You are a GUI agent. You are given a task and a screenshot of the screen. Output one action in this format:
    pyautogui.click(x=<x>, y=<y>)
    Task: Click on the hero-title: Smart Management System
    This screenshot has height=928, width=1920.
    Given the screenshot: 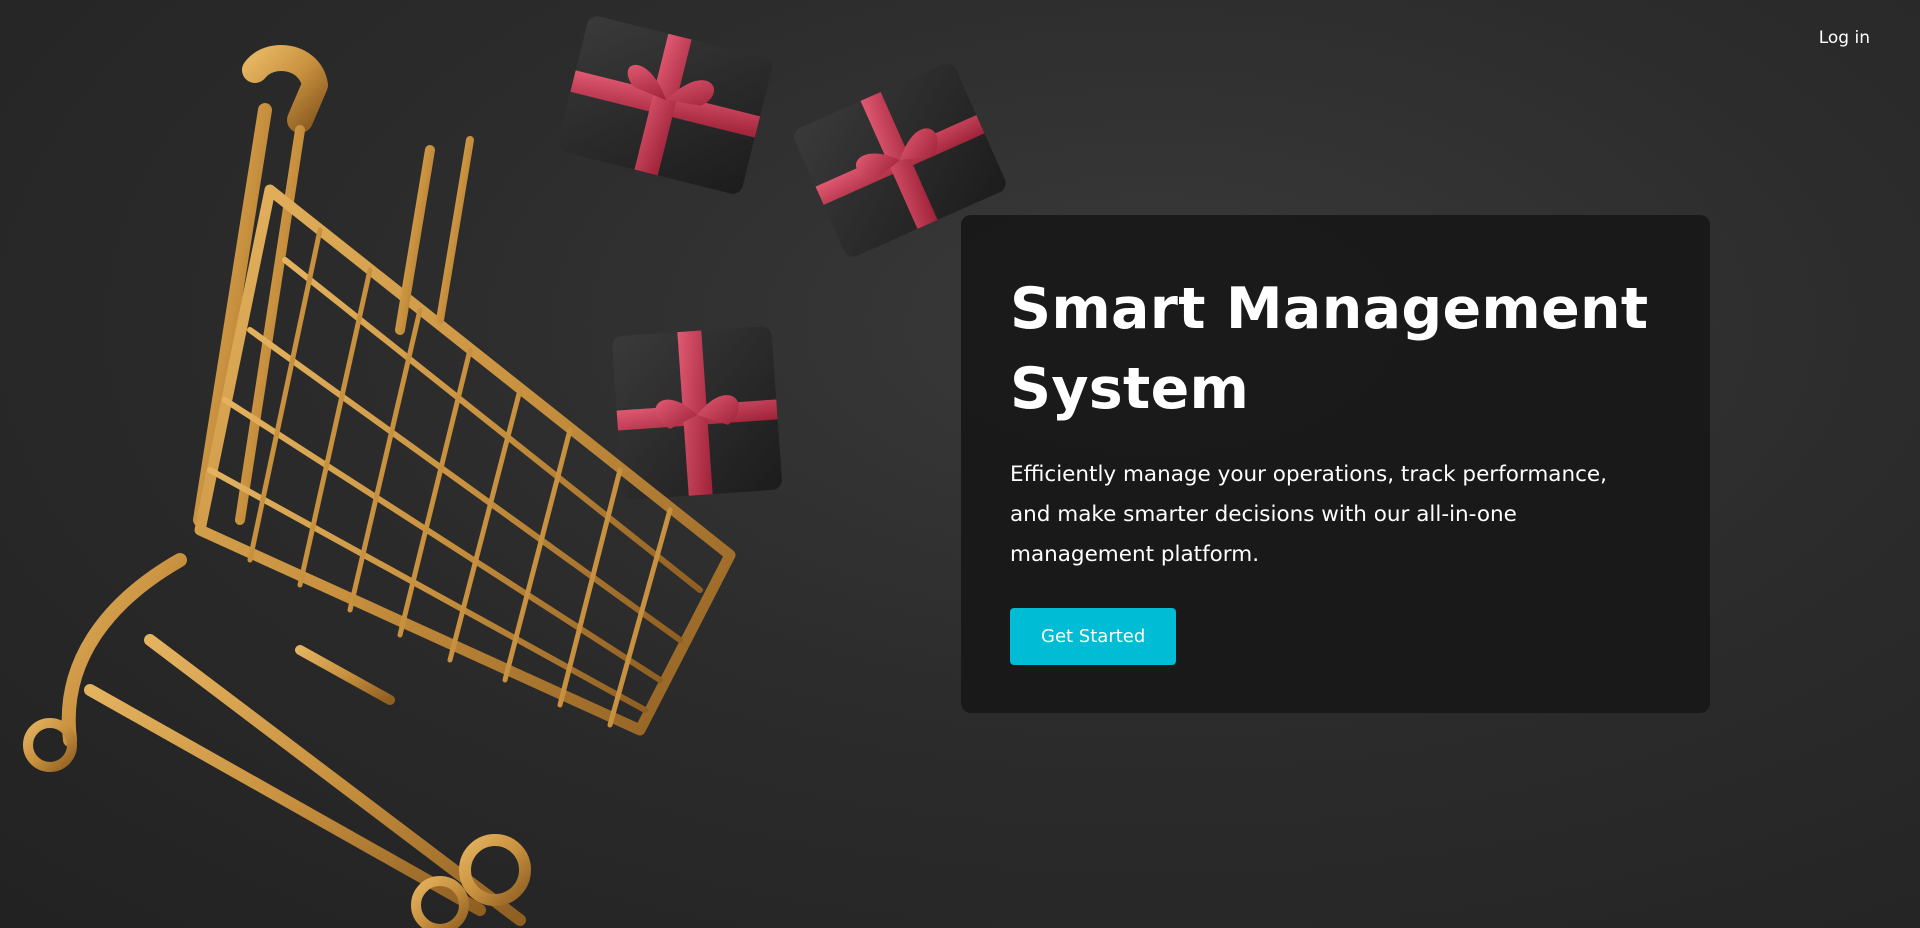 What is the action you would take?
    pyautogui.click(x=1329, y=349)
    